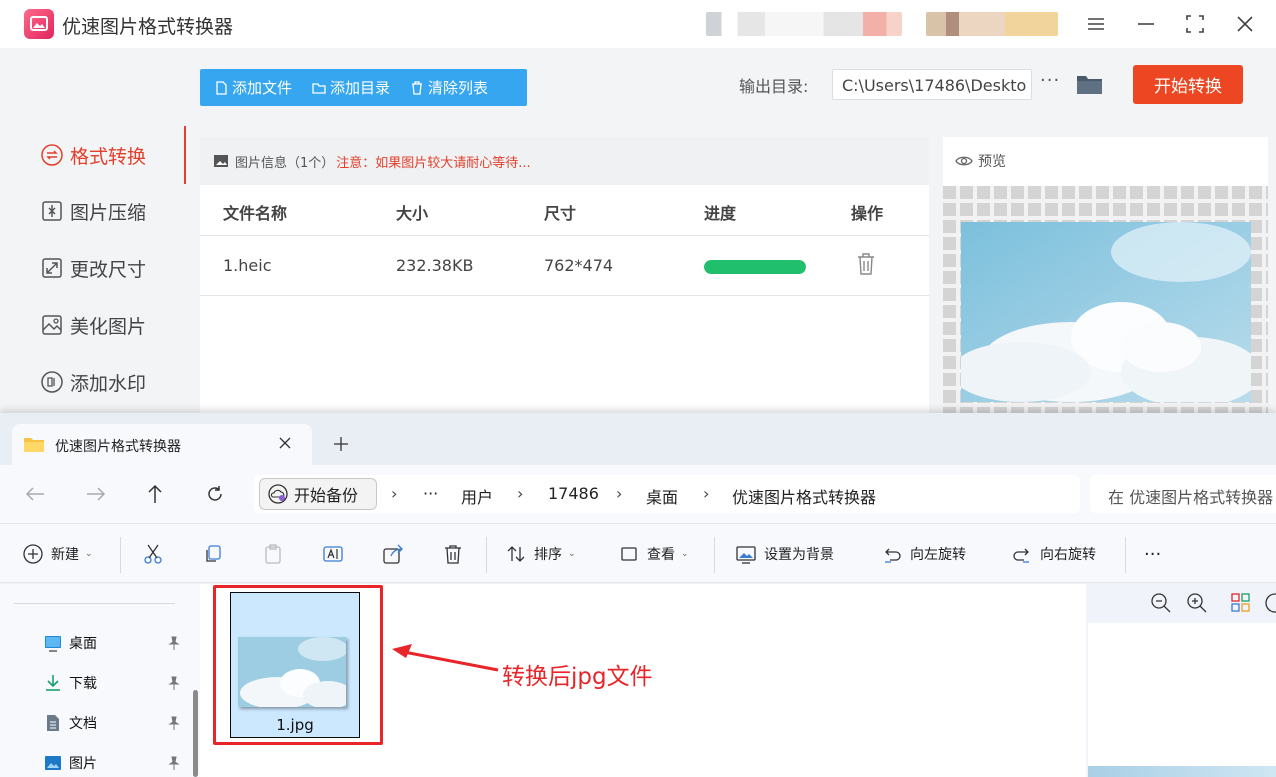 This screenshot has width=1276, height=777. Describe the element at coordinates (52, 155) in the screenshot. I see `convert-icon` at that location.